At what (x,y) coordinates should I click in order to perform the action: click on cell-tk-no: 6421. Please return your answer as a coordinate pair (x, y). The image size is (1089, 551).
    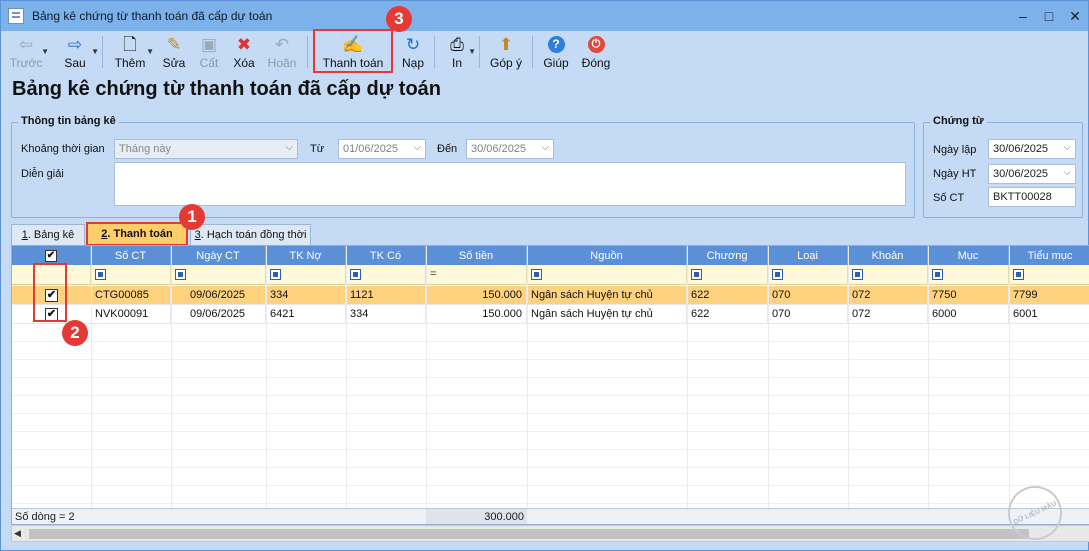
    Looking at the image, I should click on (306, 314).